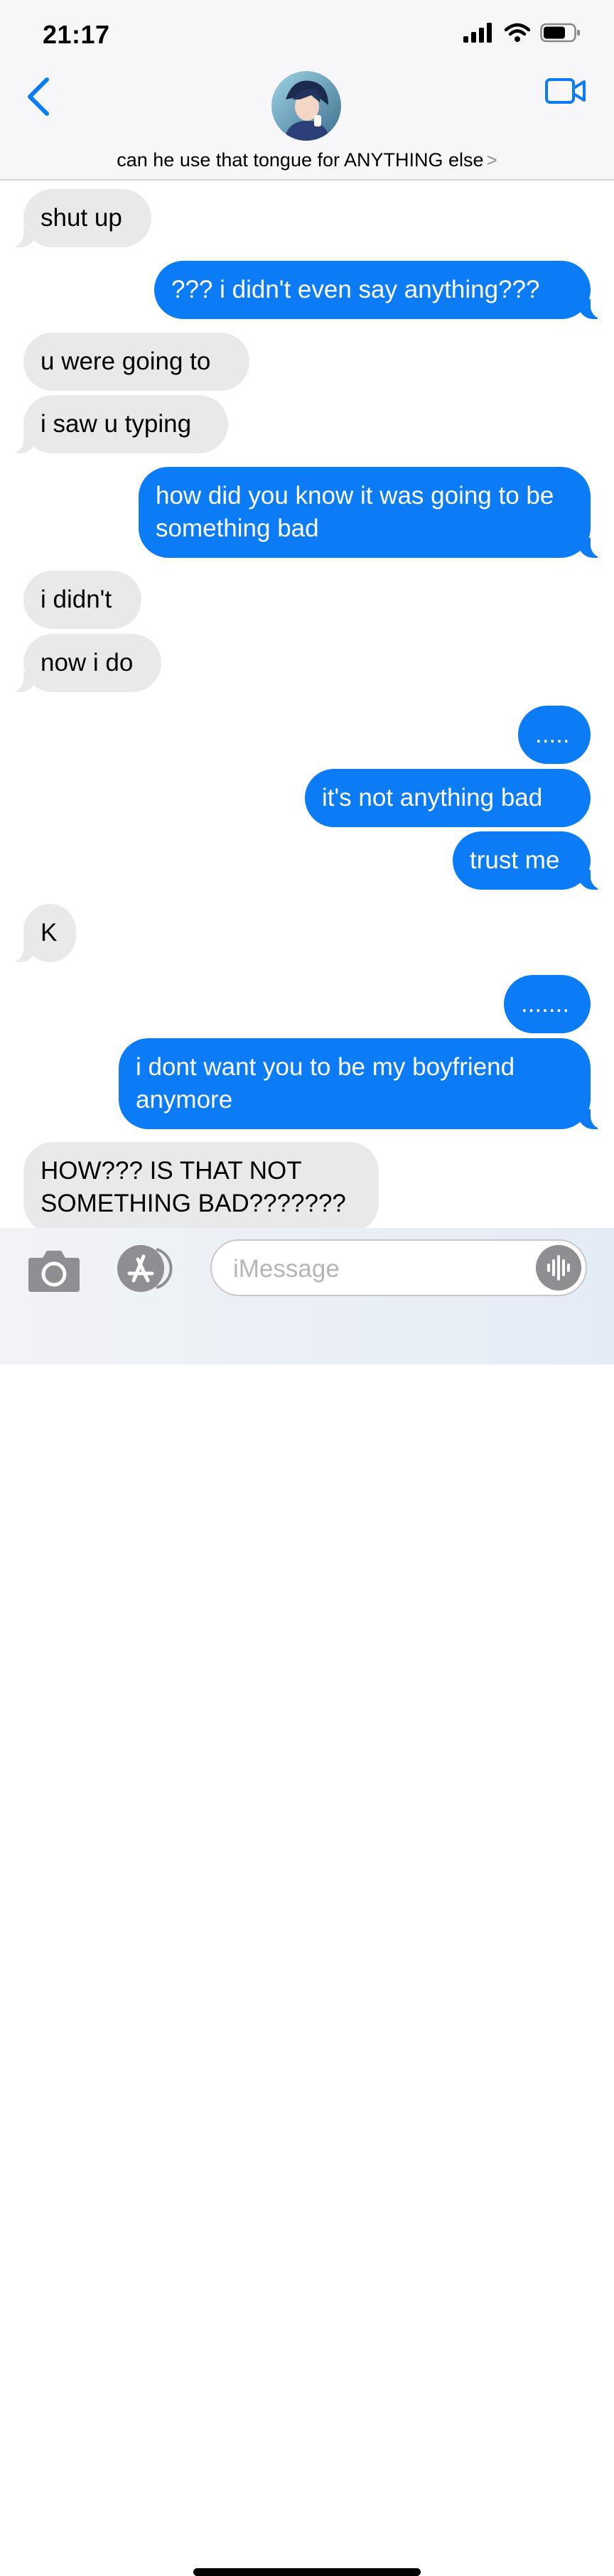 This screenshot has width=614, height=2576. What do you see at coordinates (78, 218) in the screenshot?
I see `message-bubble-incoming: shut up` at bounding box center [78, 218].